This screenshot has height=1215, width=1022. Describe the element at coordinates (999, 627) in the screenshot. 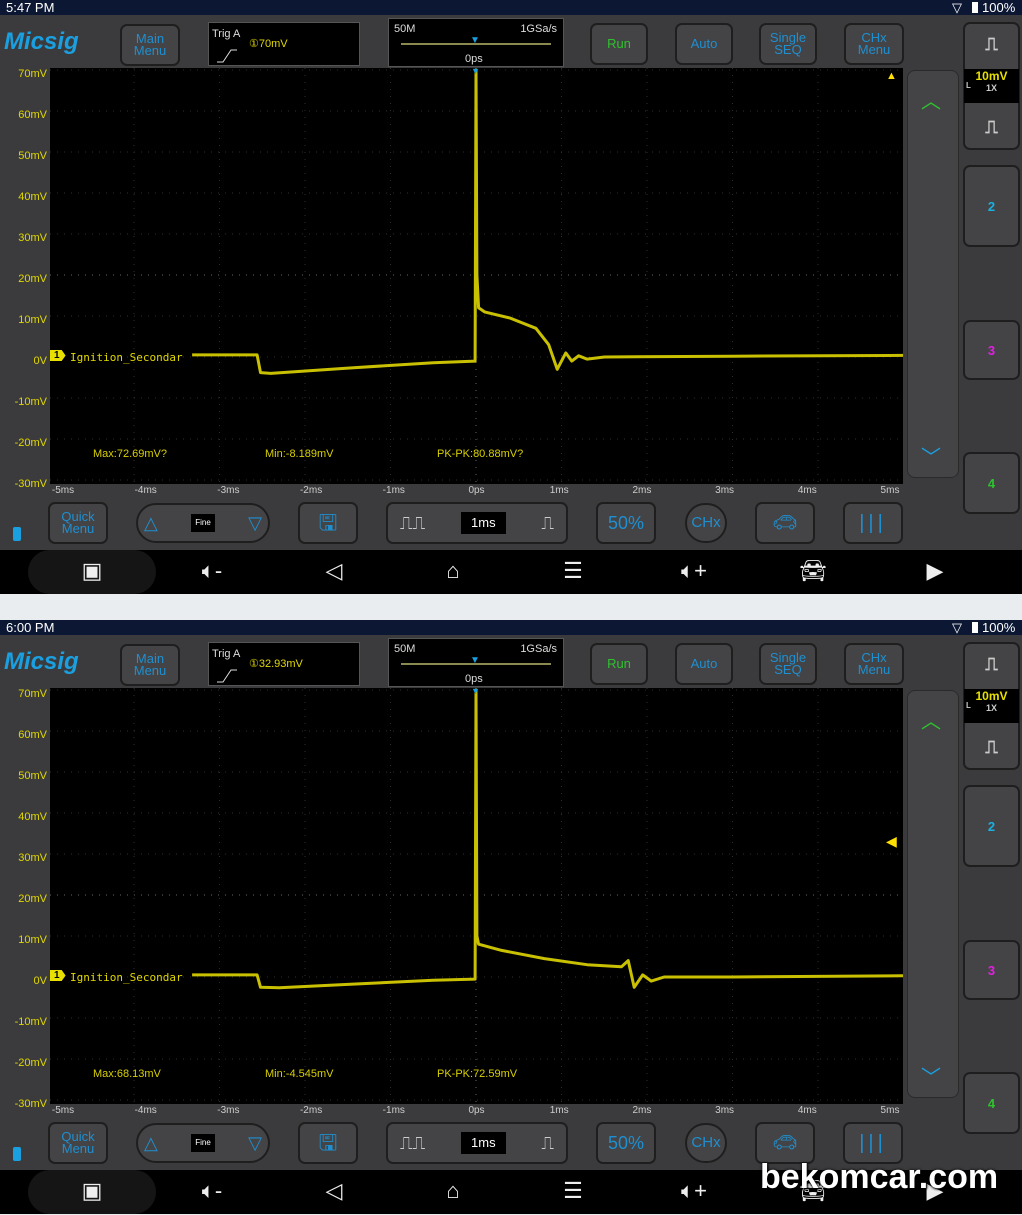

I see `battery-level: 100%` at that location.